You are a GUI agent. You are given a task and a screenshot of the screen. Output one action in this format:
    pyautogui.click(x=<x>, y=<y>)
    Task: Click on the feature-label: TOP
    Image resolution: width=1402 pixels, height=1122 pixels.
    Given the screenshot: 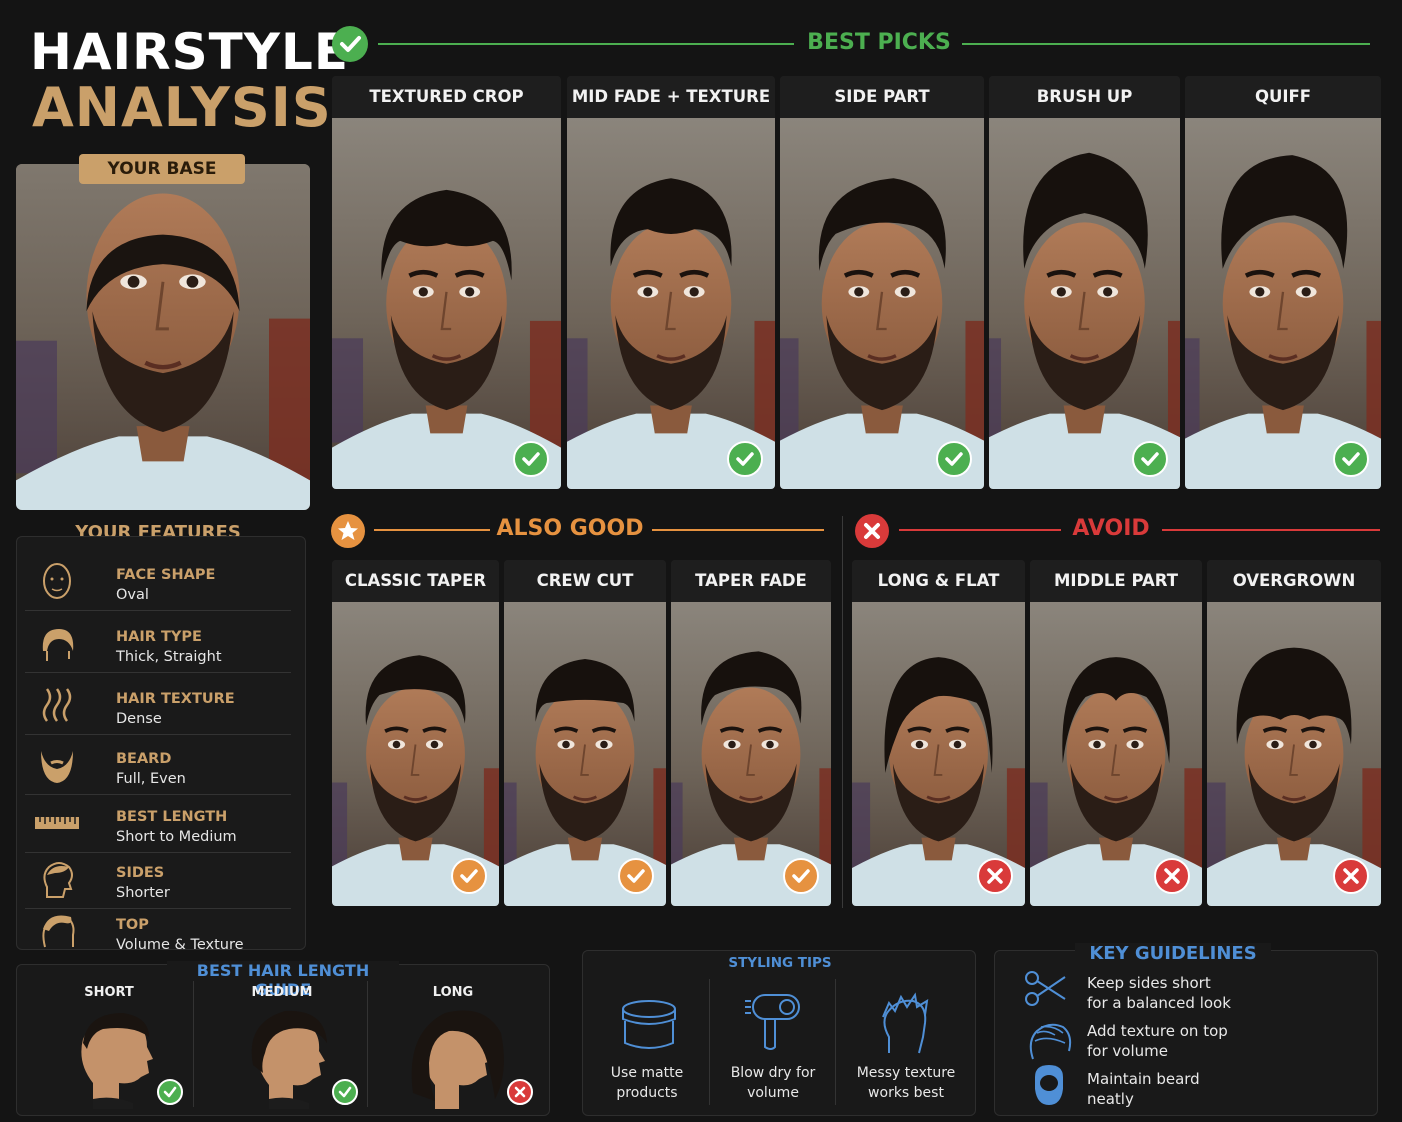 What is the action you would take?
    pyautogui.click(x=132, y=925)
    